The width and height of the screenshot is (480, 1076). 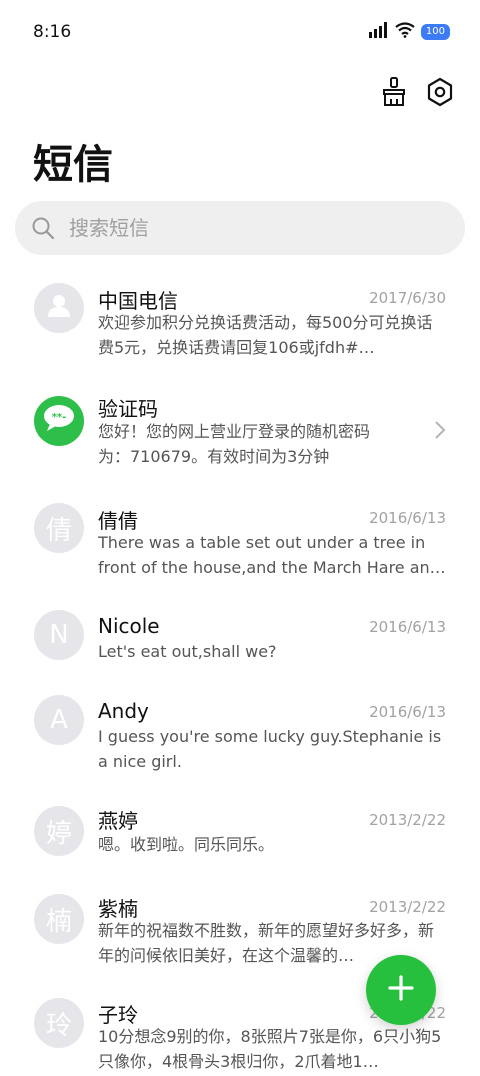 What do you see at coordinates (187, 651) in the screenshot?
I see `message-preview: Let's eat out,shall we?` at bounding box center [187, 651].